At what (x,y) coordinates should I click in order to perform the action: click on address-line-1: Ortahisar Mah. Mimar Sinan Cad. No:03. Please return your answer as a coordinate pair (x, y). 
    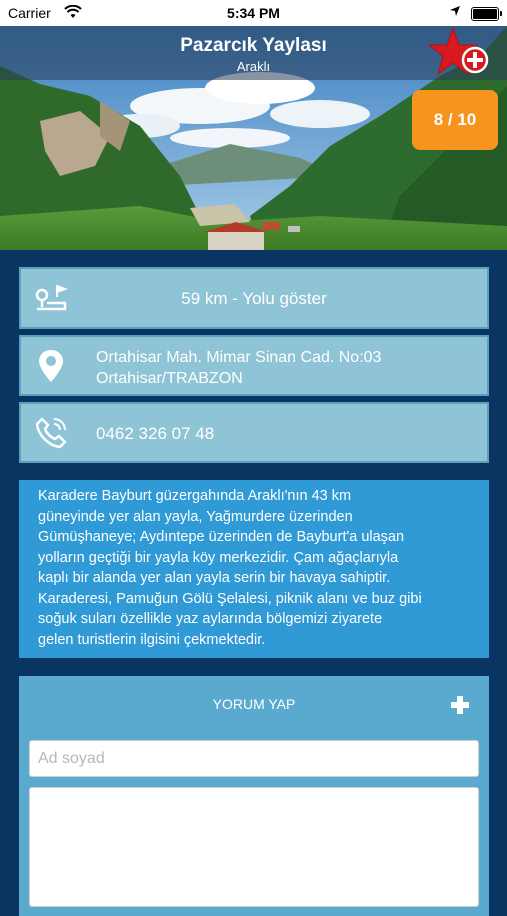
    Looking at the image, I should click on (239, 357).